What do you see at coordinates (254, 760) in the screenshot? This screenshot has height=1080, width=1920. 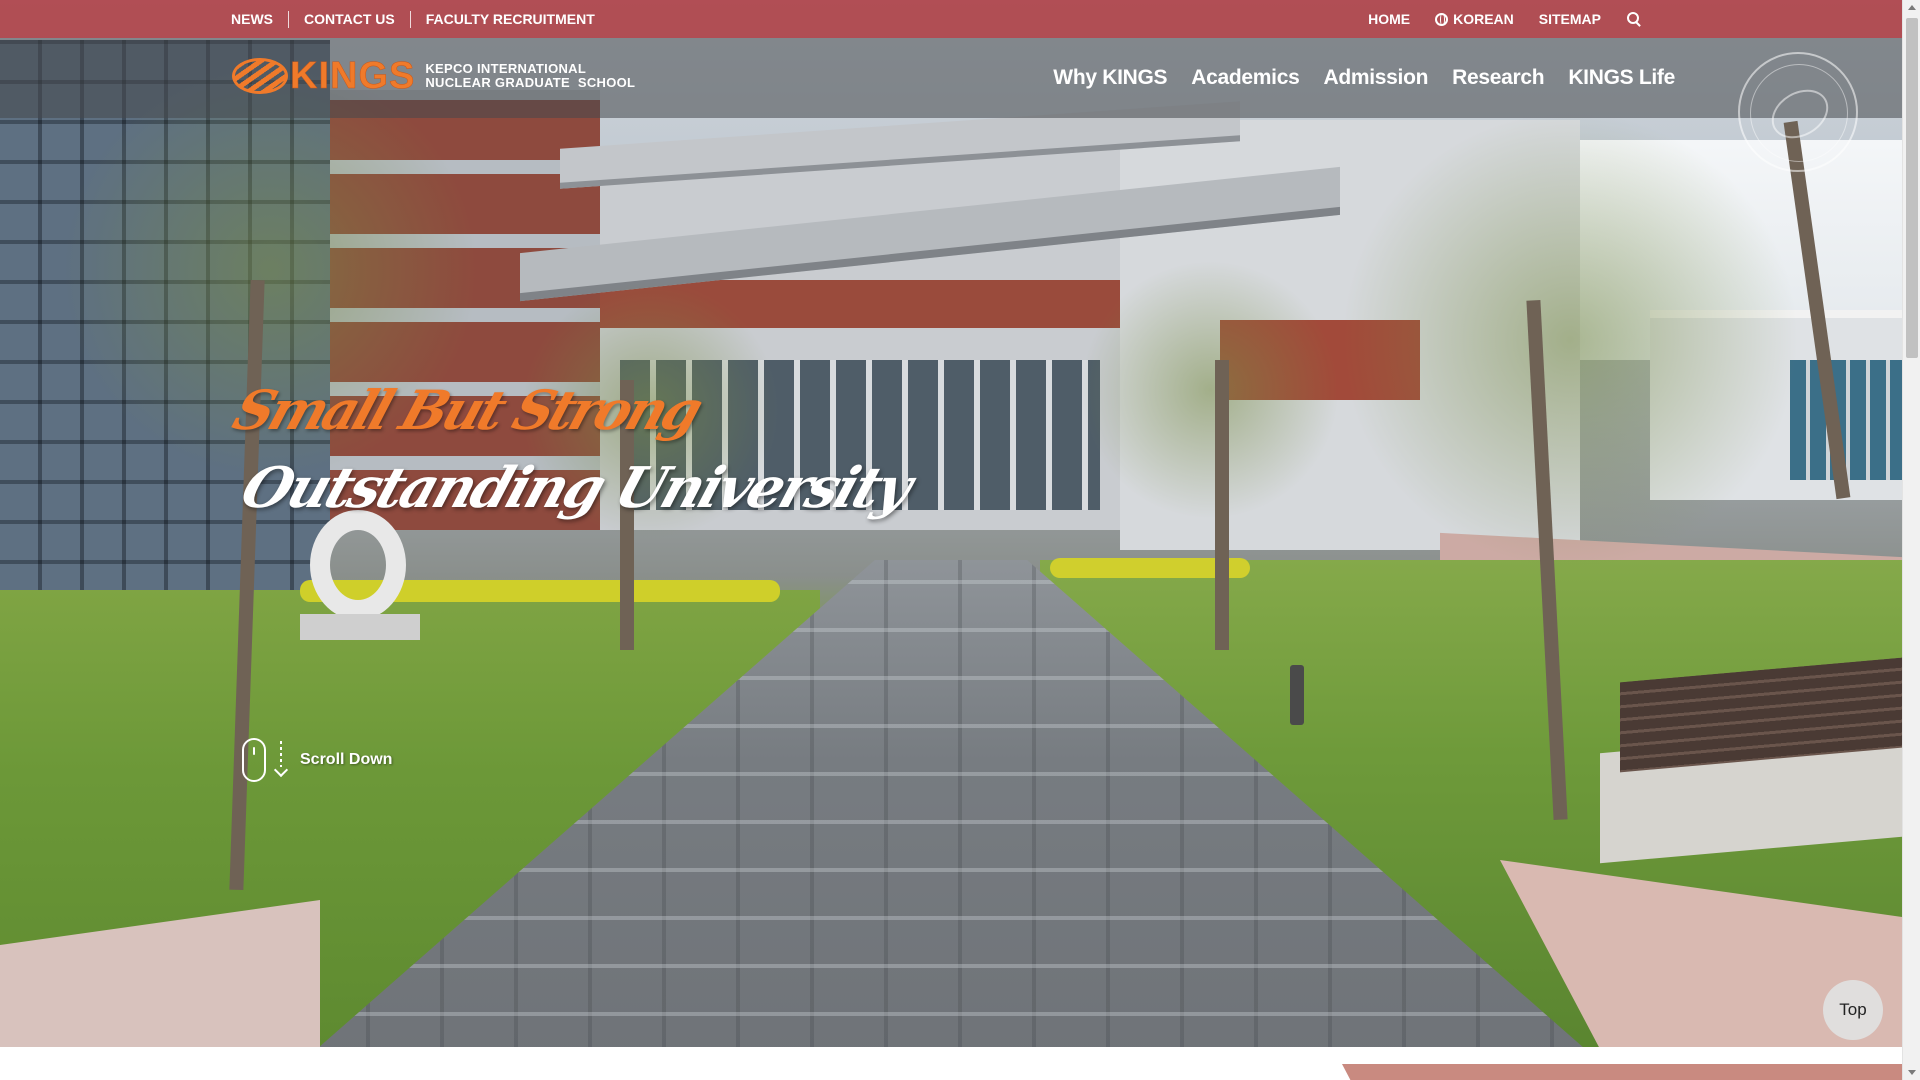 I see `mouse-icon` at bounding box center [254, 760].